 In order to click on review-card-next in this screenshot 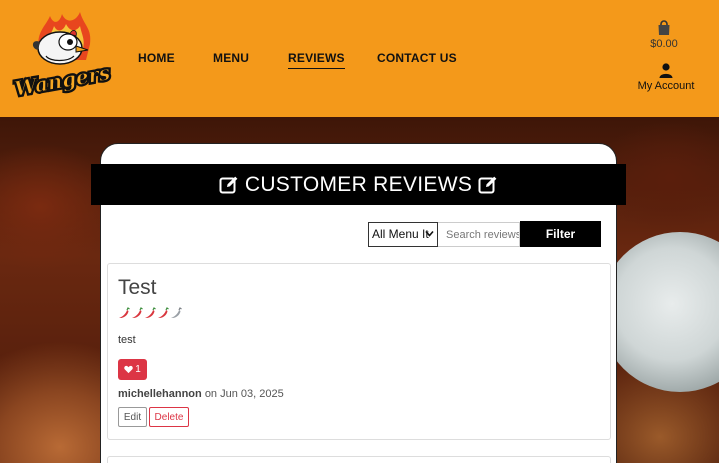, I will do `click(359, 459)`.